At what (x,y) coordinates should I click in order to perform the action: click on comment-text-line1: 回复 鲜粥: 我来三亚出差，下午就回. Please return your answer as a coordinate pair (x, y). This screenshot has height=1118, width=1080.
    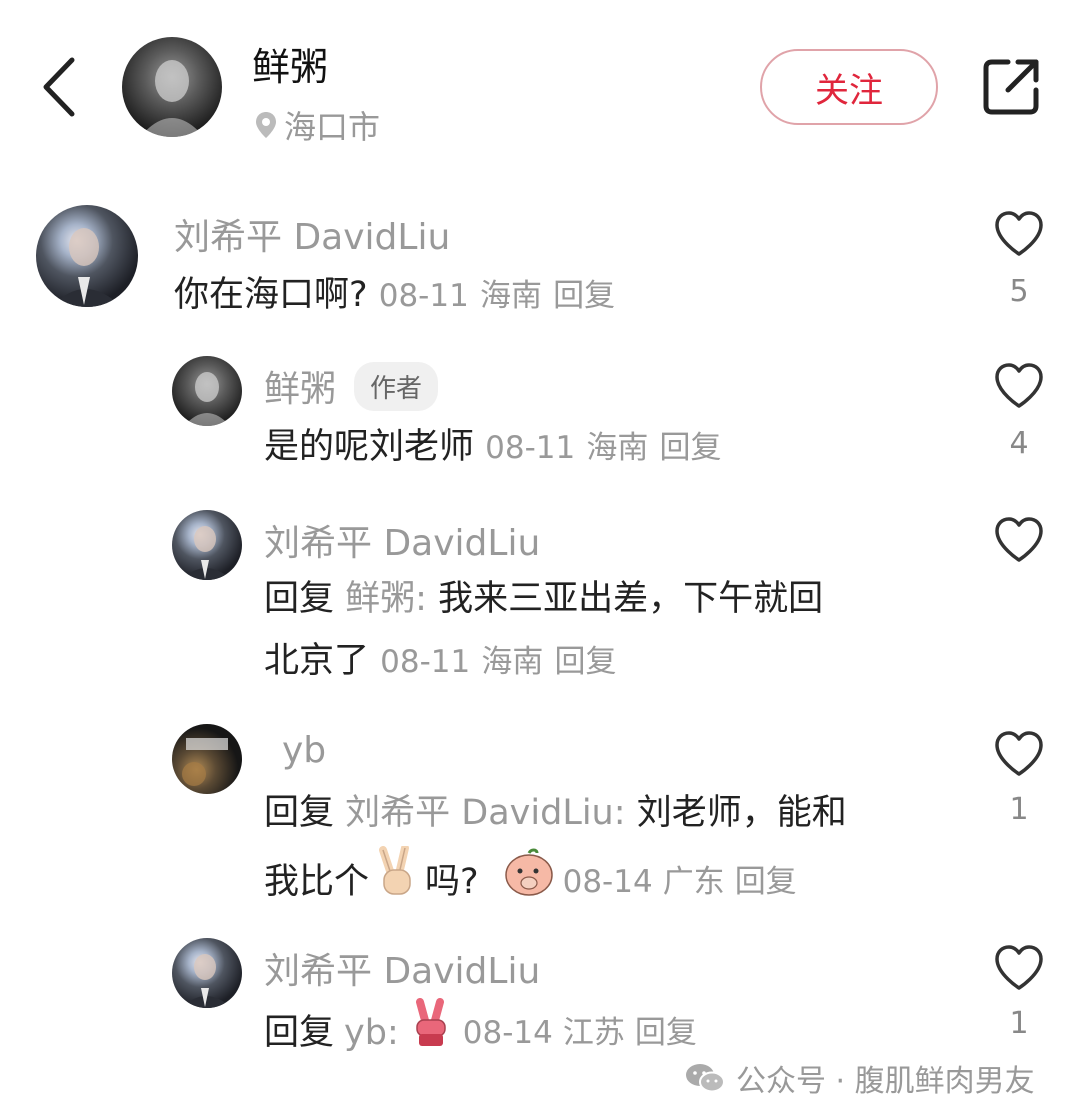
    Looking at the image, I should click on (543, 599).